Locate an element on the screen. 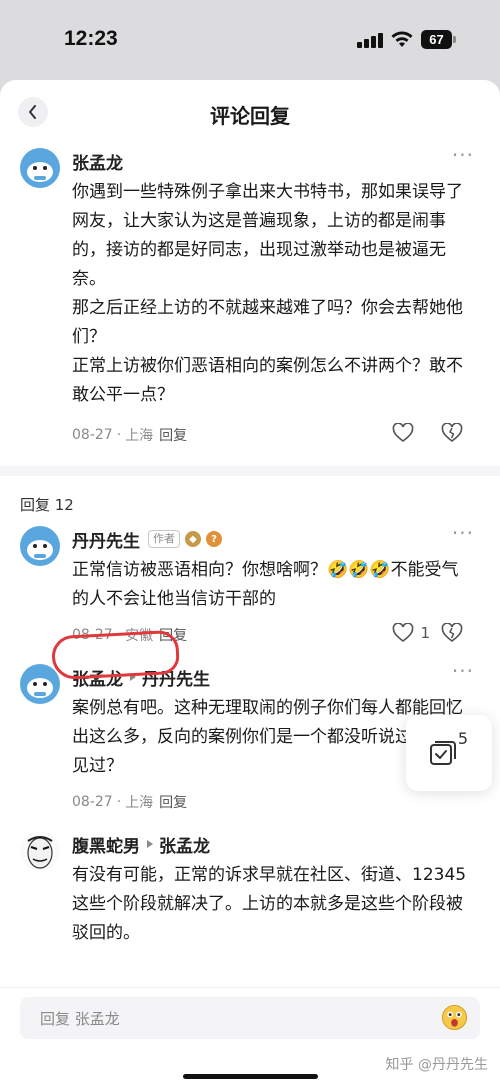 This screenshot has width=500, height=1087. watermark: 知乎 @丹丹先生 is located at coordinates (436, 1065).